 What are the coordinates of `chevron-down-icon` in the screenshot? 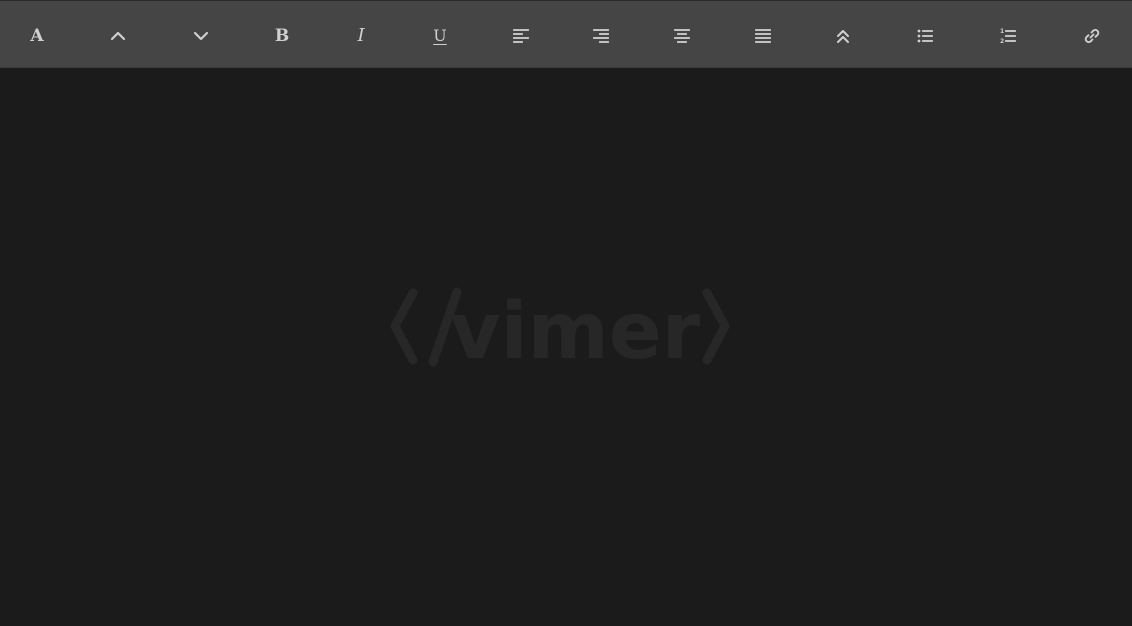 It's located at (201, 36).